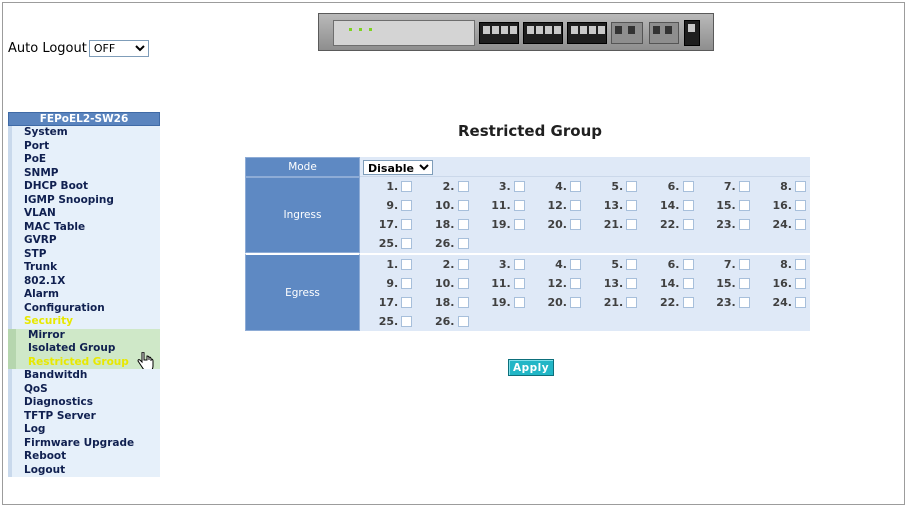  Describe the element at coordinates (84, 457) in the screenshot. I see `sidebar-item-reboot: Reboot` at that location.